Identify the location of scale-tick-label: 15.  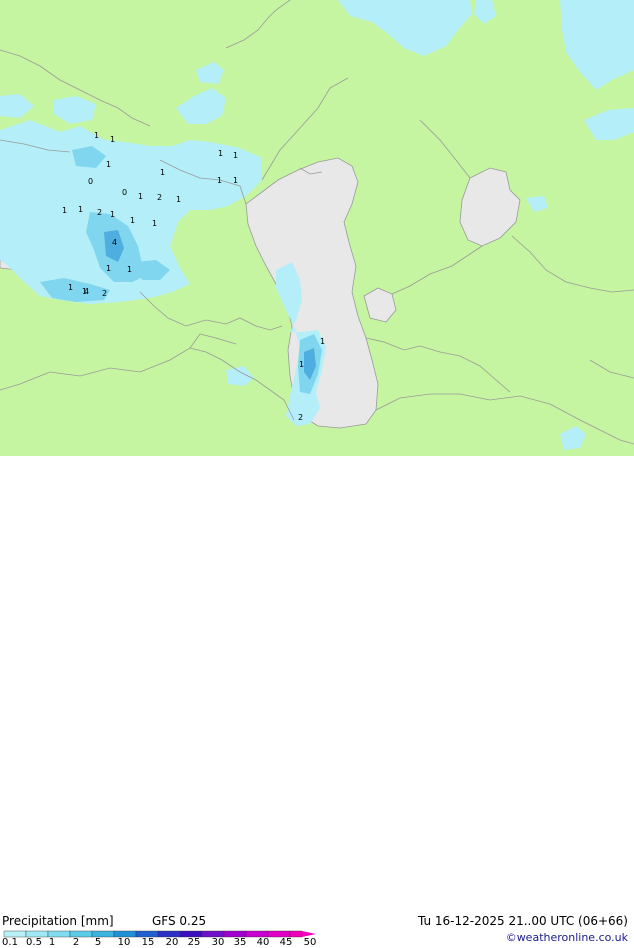
(148, 942).